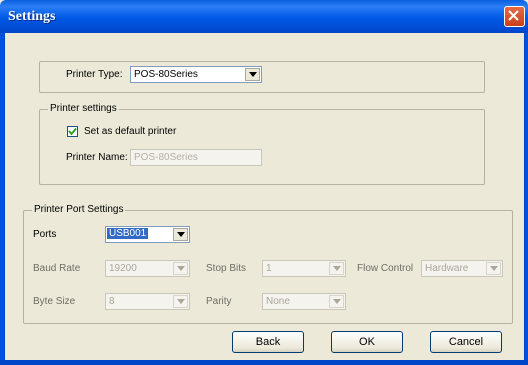 Image resolution: width=528 pixels, height=365 pixels. What do you see at coordinates (268, 342) in the screenshot?
I see `back-button: Back` at bounding box center [268, 342].